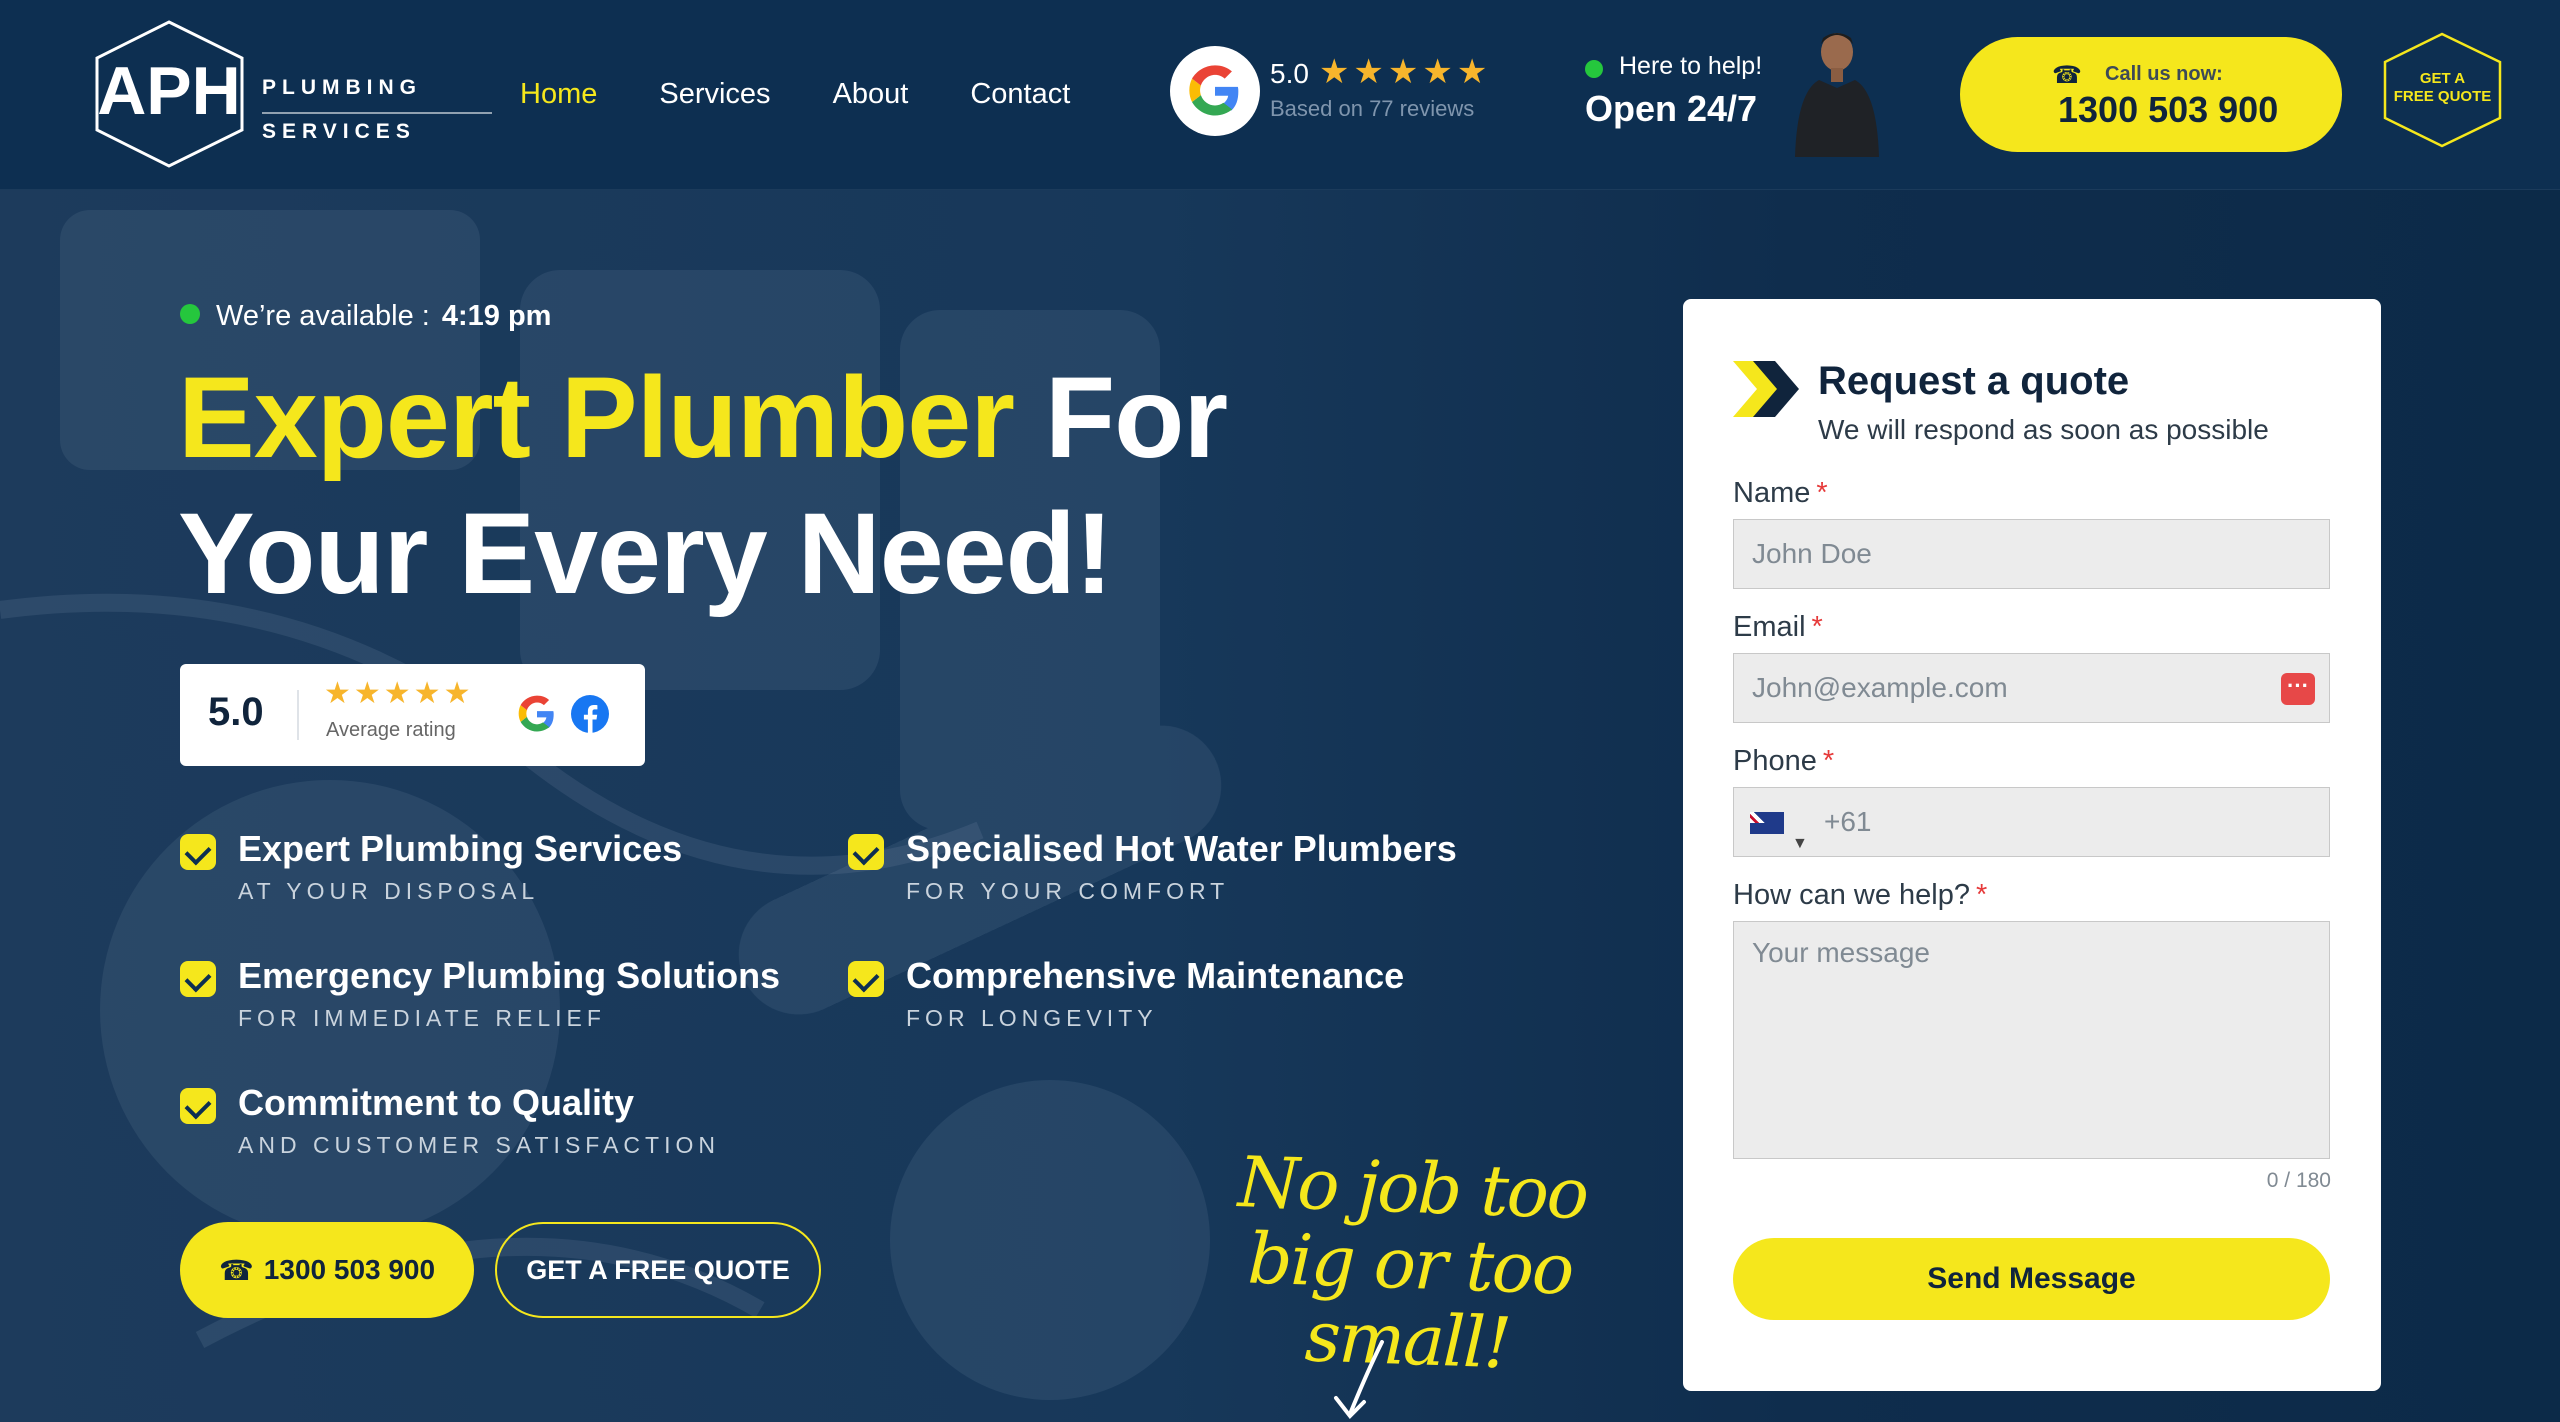 The height and width of the screenshot is (1422, 2560). Describe the element at coordinates (479, 1145) in the screenshot. I see `feature-subtitle: AND CUSTOMER SATISFACTION` at that location.